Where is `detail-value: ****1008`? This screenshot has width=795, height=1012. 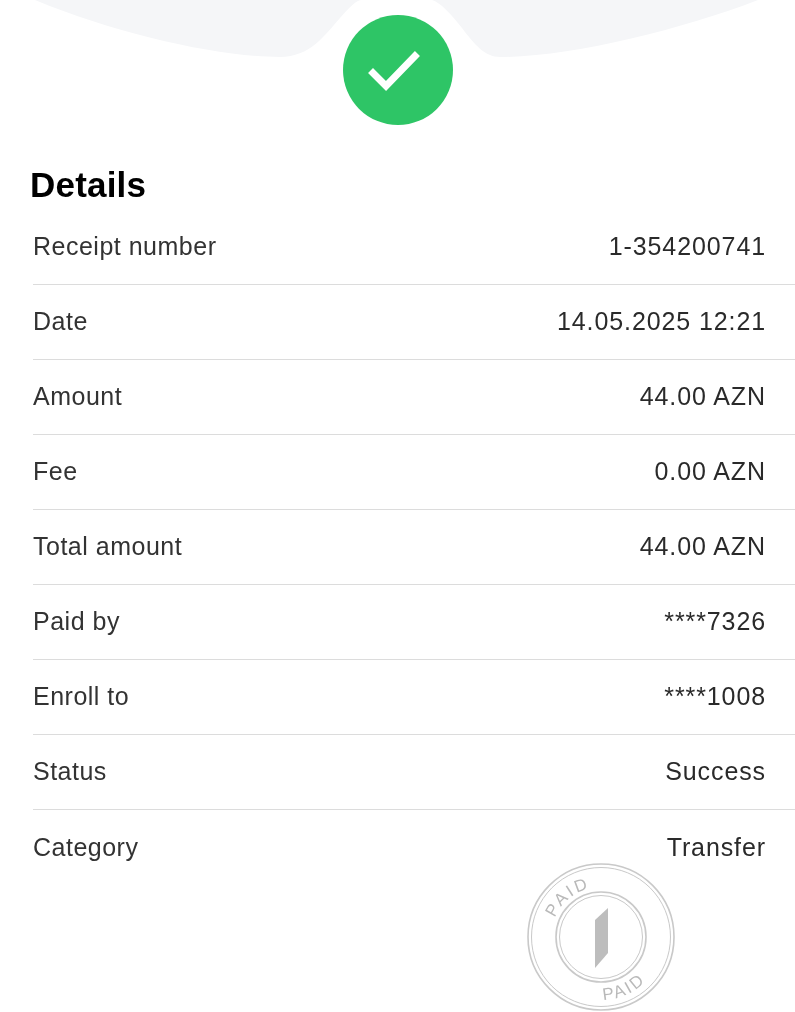
detail-value: ****1008 is located at coordinates (715, 697).